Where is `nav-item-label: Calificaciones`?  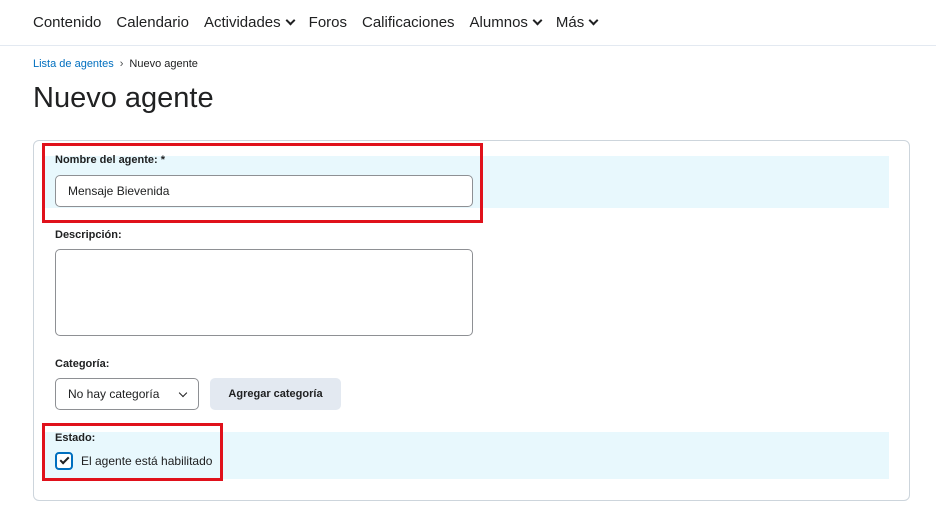 nav-item-label: Calificaciones is located at coordinates (408, 22).